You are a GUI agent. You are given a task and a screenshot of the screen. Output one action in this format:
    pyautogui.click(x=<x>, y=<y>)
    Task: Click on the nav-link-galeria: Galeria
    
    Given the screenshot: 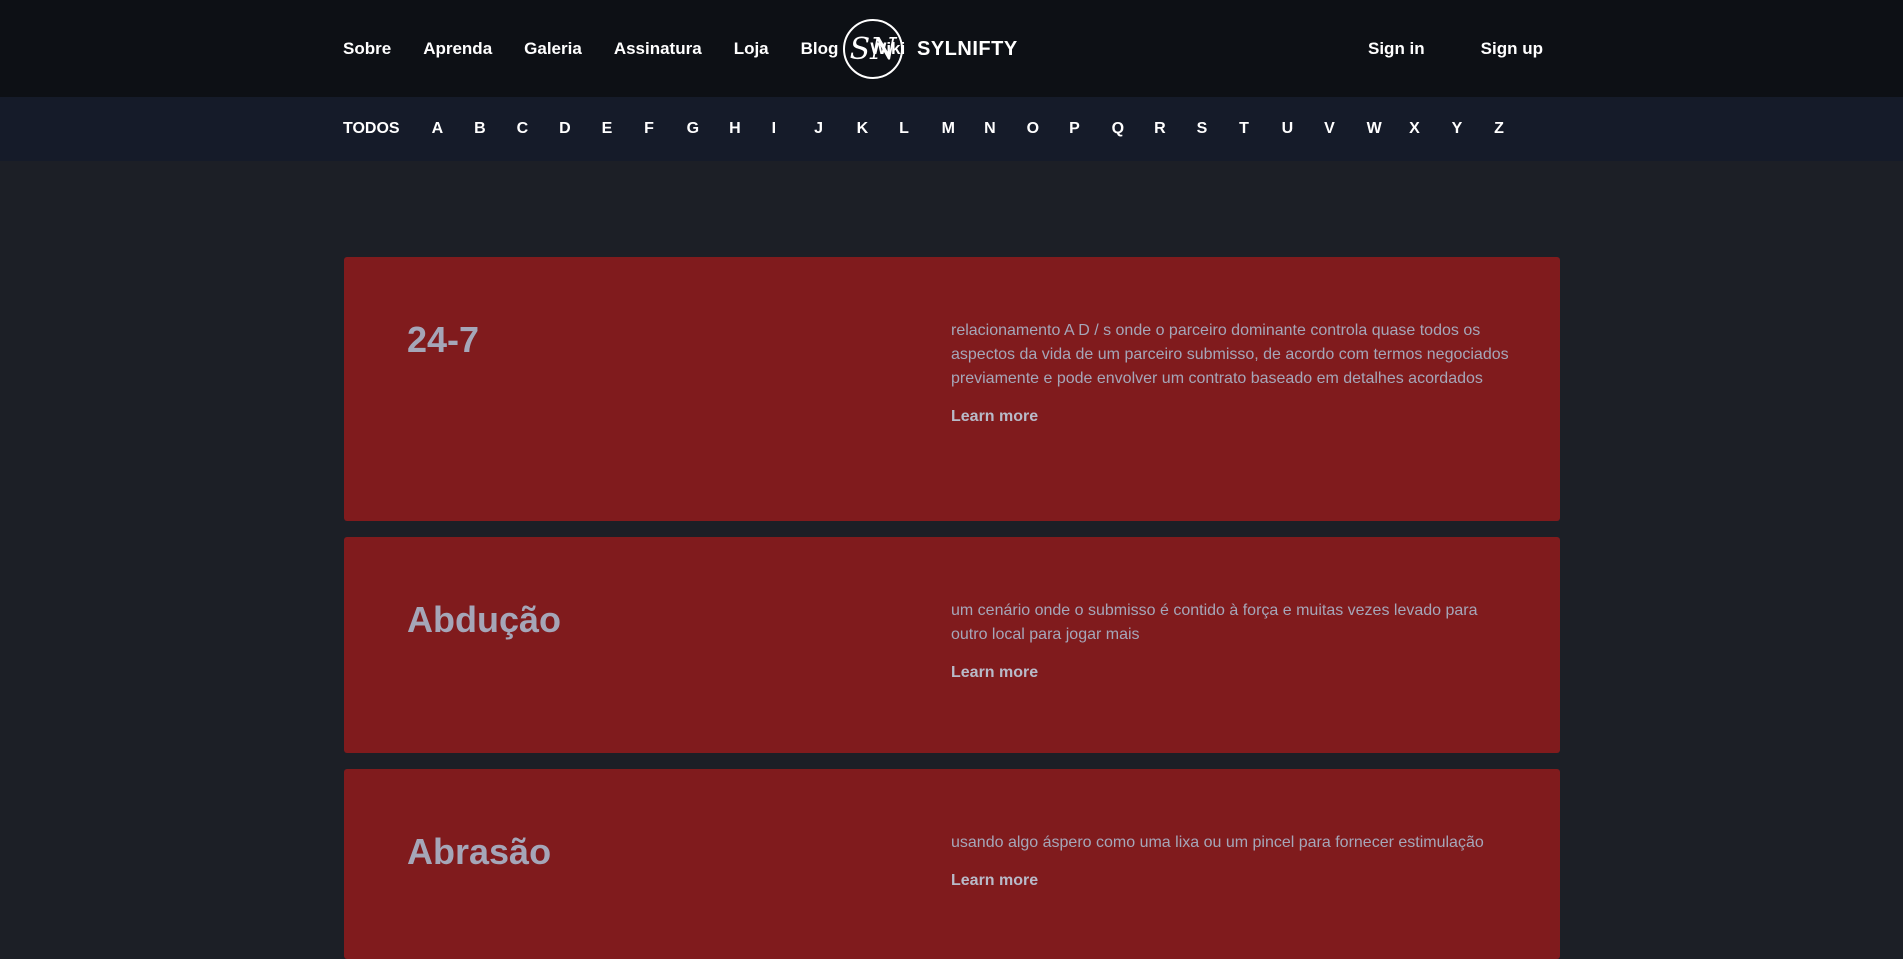 What is the action you would take?
    pyautogui.click(x=553, y=49)
    